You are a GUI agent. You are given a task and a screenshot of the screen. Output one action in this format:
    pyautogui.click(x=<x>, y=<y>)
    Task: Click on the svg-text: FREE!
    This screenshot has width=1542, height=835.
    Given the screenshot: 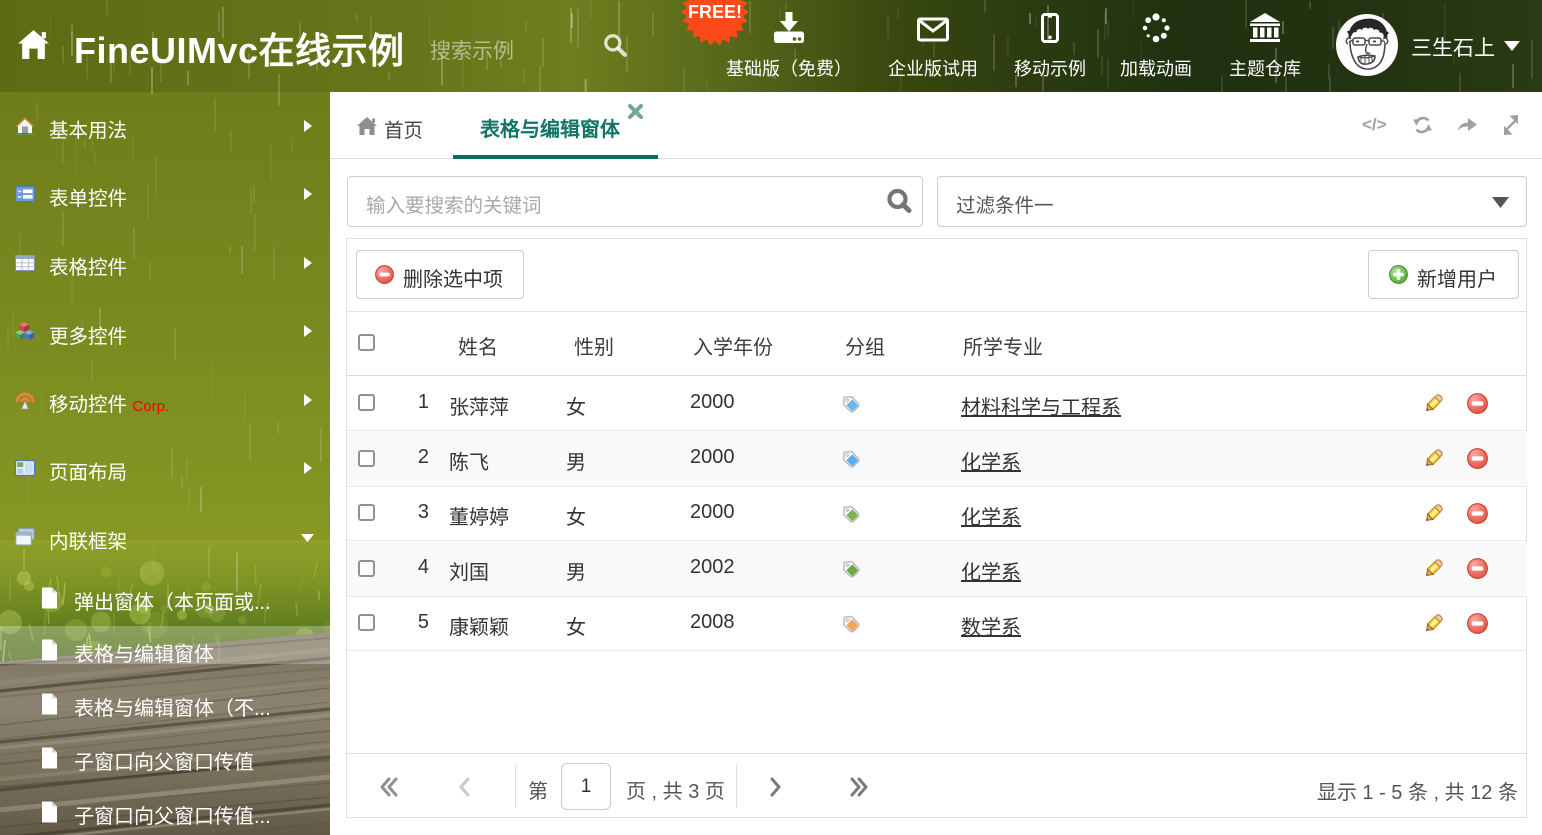 What is the action you would take?
    pyautogui.click(x=715, y=12)
    